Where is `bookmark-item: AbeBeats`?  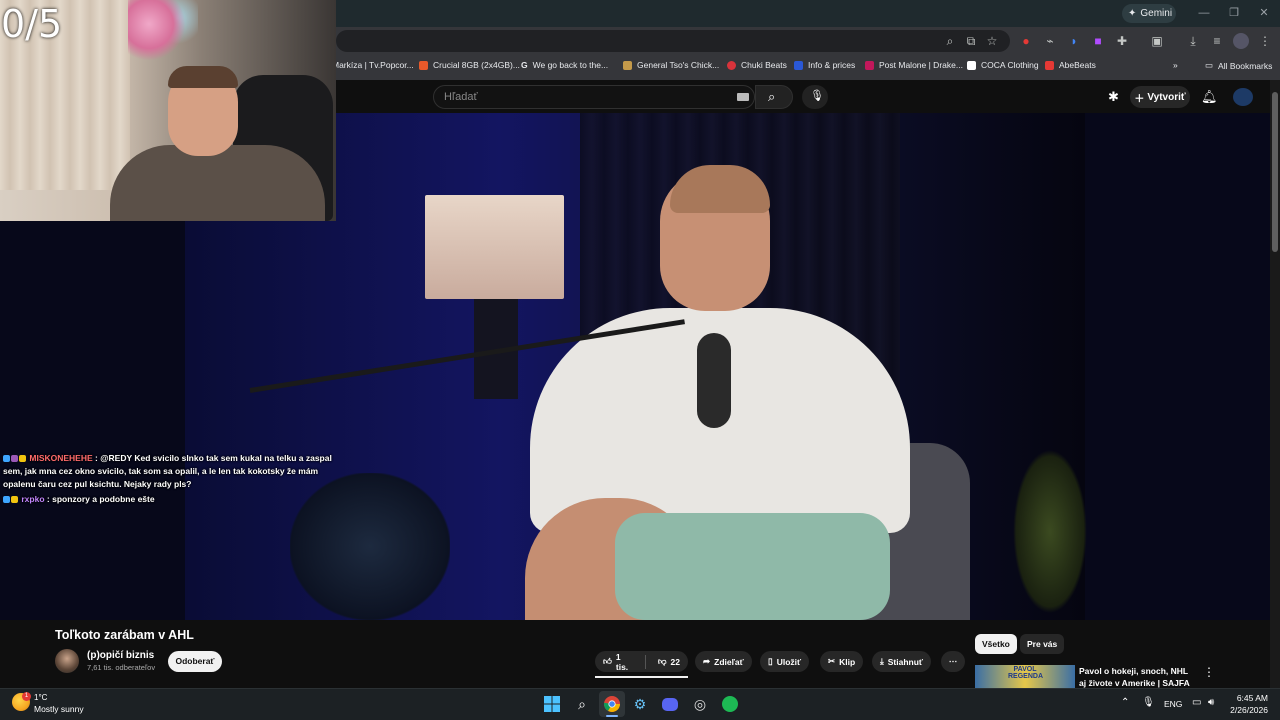 bookmark-item: AbeBeats is located at coordinates (1070, 65).